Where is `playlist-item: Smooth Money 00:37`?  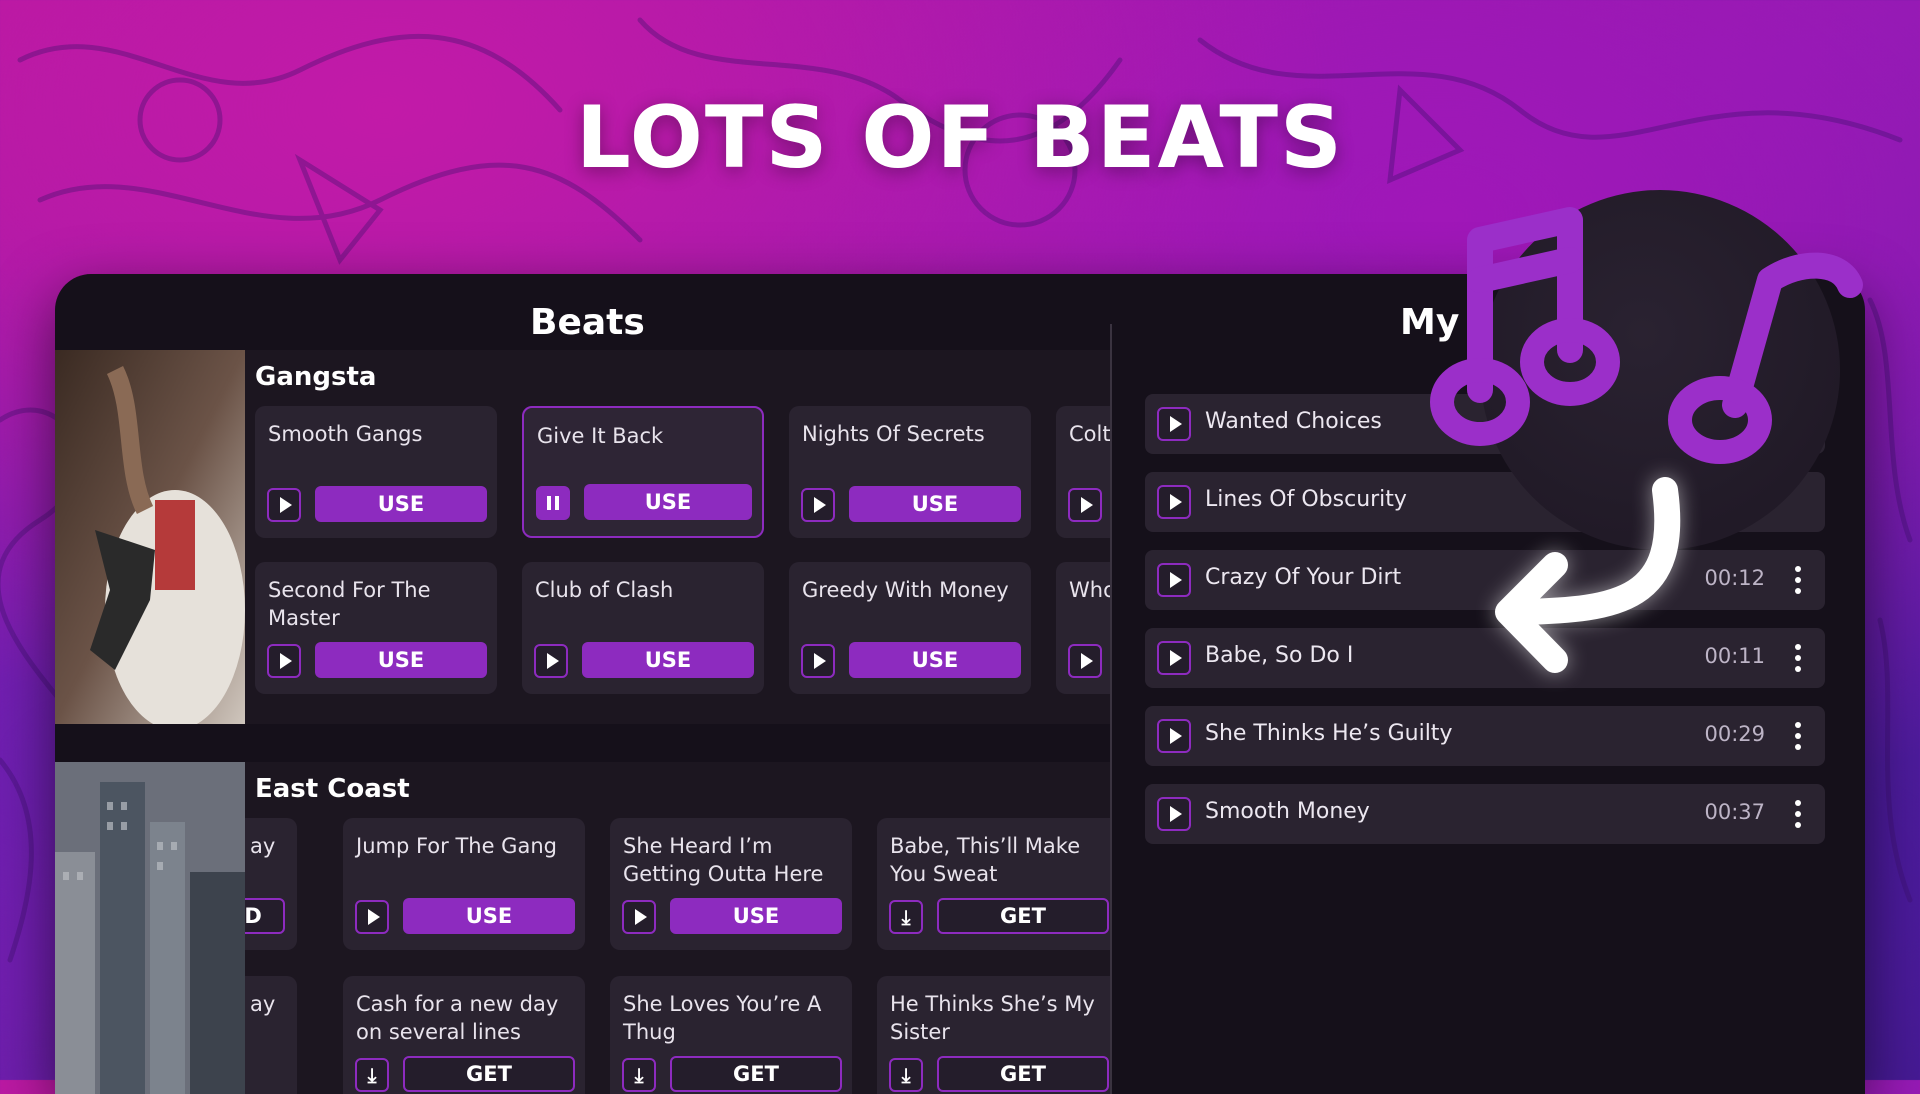
playlist-item: Smooth Money 00:37 is located at coordinates (1485, 814).